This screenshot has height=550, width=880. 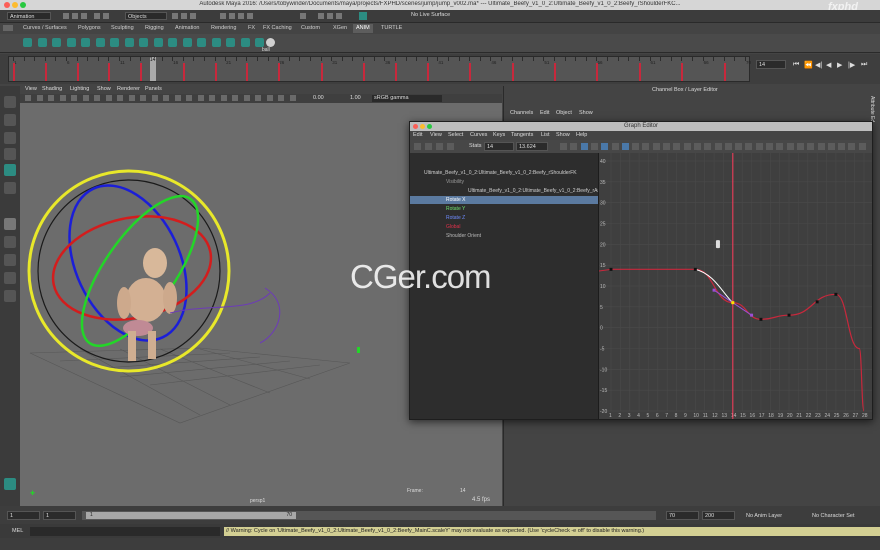 I want to click on command-input, so click(x=125, y=531).